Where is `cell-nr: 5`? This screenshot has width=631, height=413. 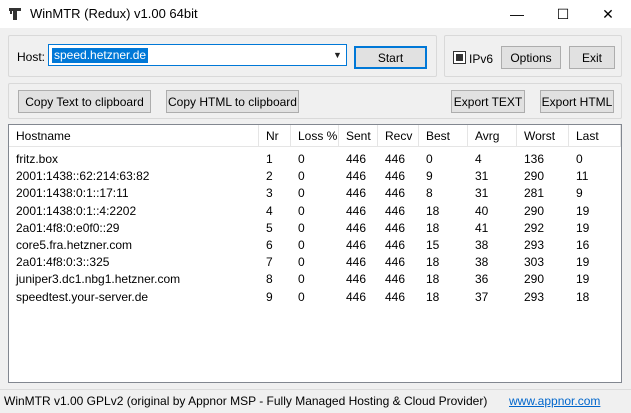 cell-nr: 5 is located at coordinates (269, 227).